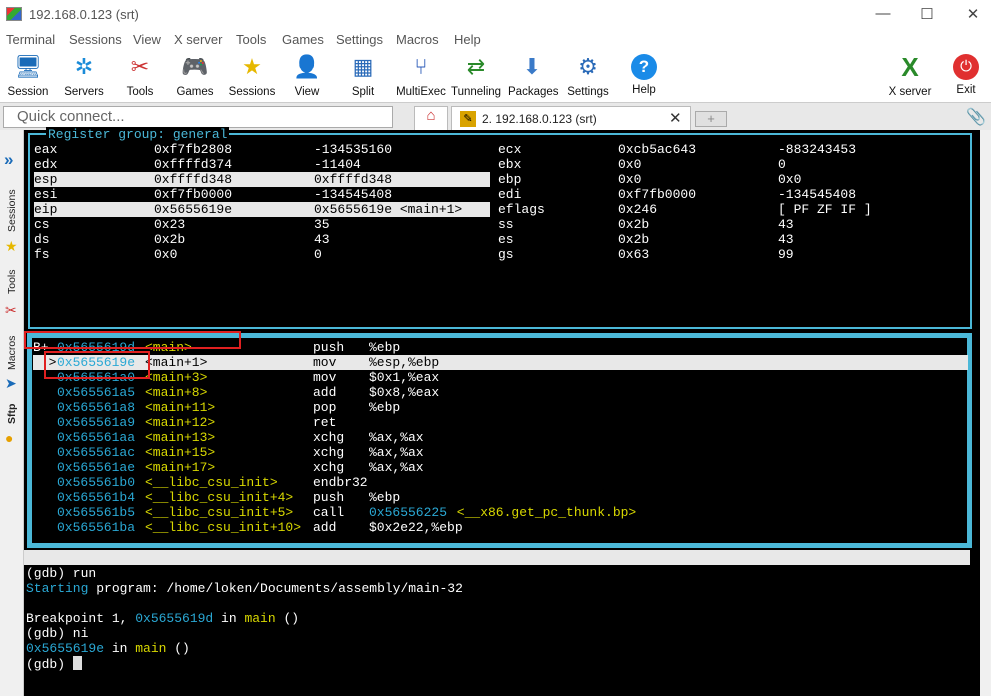  What do you see at coordinates (786, 254) in the screenshot?
I see `register-value: 99` at bounding box center [786, 254].